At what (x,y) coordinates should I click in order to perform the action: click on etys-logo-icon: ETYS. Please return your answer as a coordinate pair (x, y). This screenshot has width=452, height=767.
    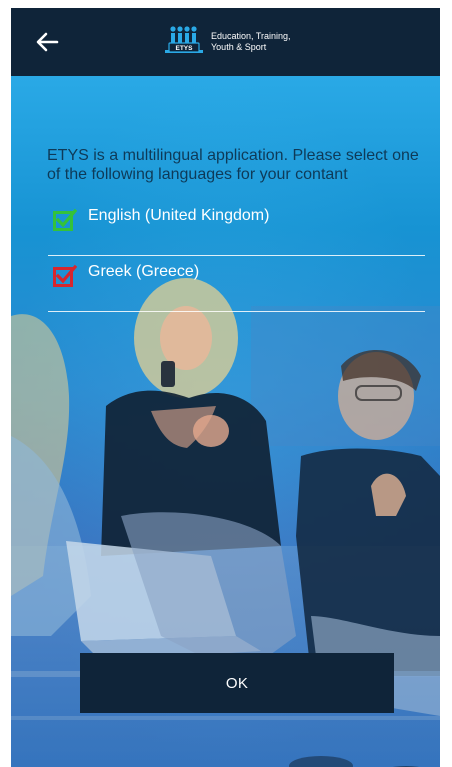
    Looking at the image, I should click on (184, 39).